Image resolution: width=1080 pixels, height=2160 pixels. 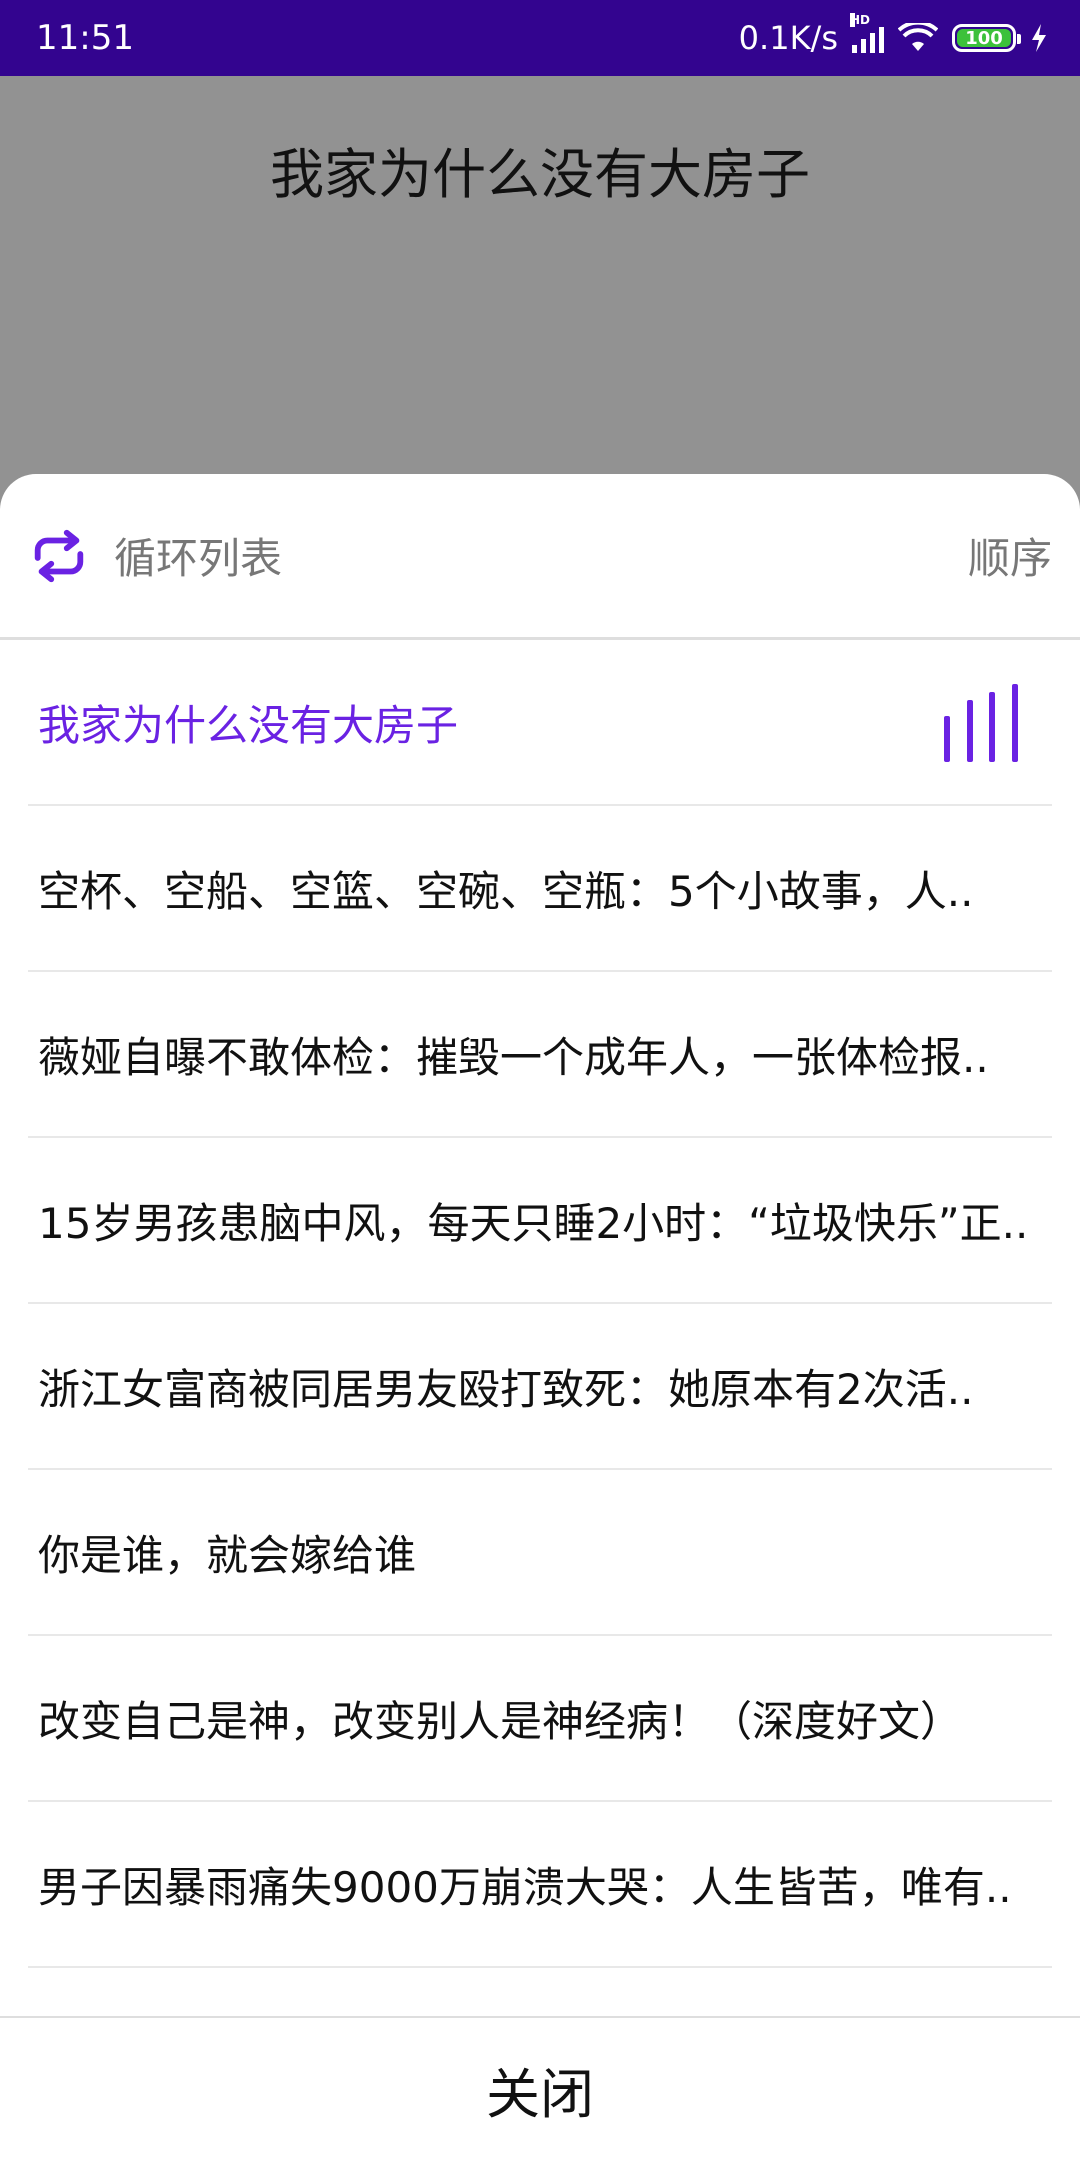 What do you see at coordinates (867, 33) in the screenshot?
I see `cell-signal-icon: HD` at bounding box center [867, 33].